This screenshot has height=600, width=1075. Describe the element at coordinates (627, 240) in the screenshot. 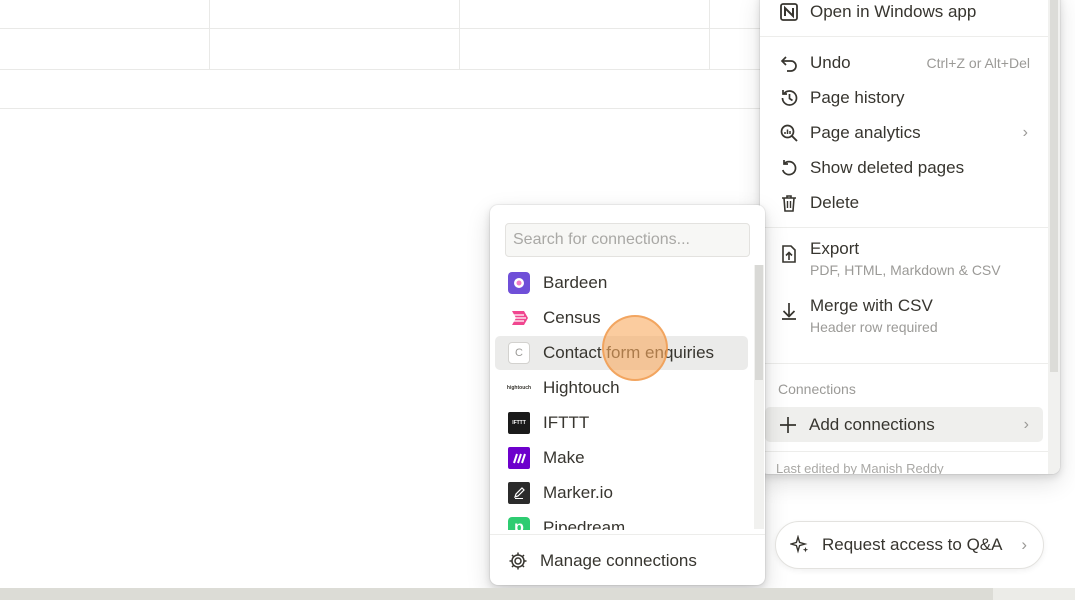

I see `search-connections-input` at that location.